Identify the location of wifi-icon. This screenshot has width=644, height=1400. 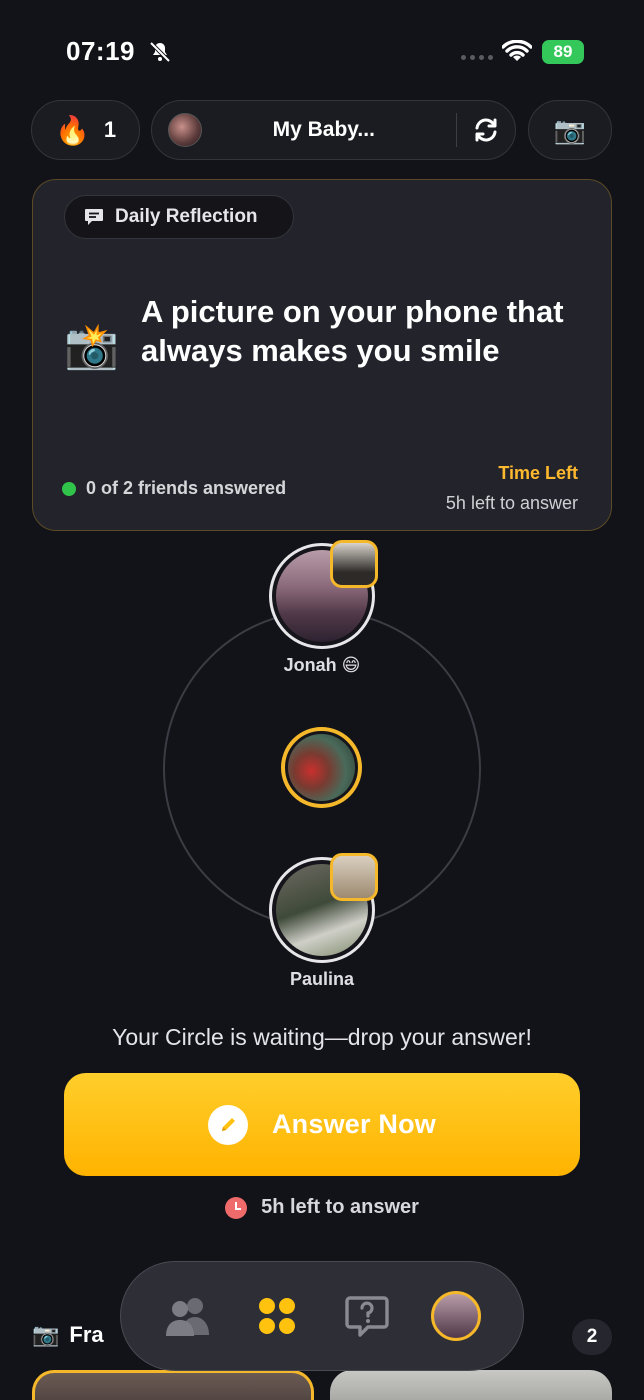
(517, 50).